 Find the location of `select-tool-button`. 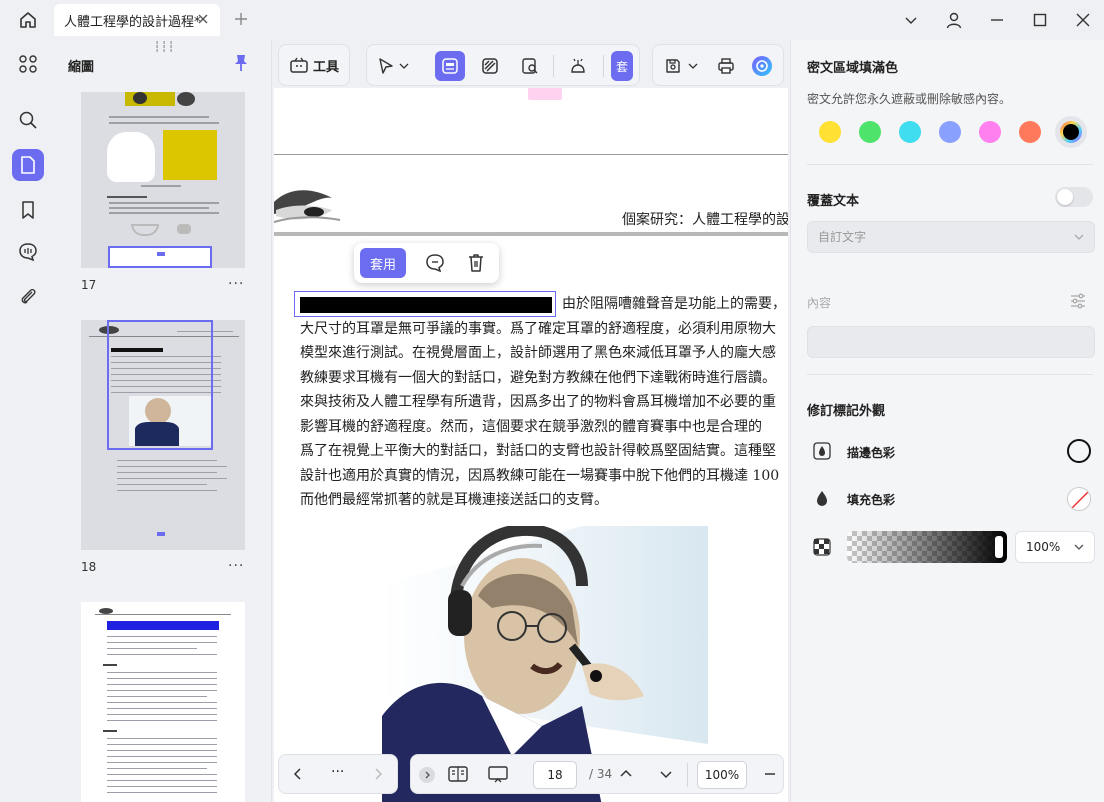

select-tool-button is located at coordinates (393, 66).